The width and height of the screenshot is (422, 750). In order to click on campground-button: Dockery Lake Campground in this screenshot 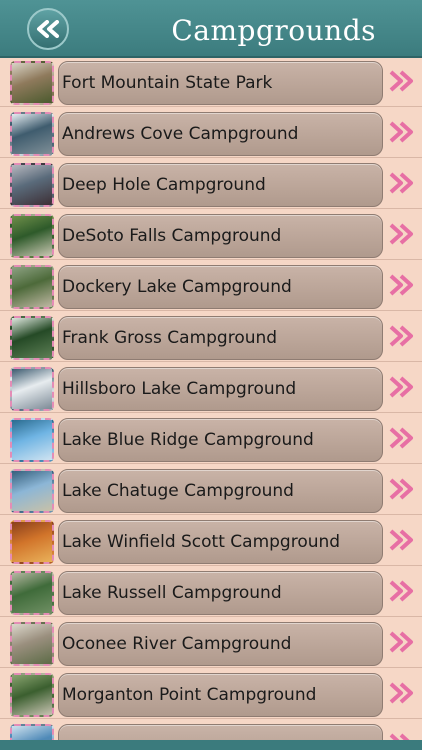, I will do `click(220, 287)`.